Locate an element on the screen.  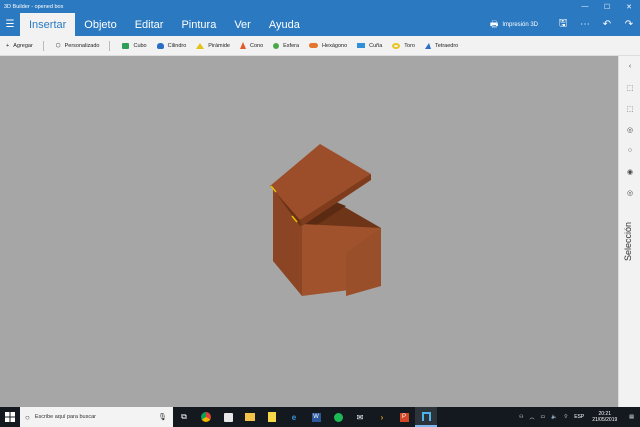
custom-label: Personalizado is located at coordinates (82, 45).